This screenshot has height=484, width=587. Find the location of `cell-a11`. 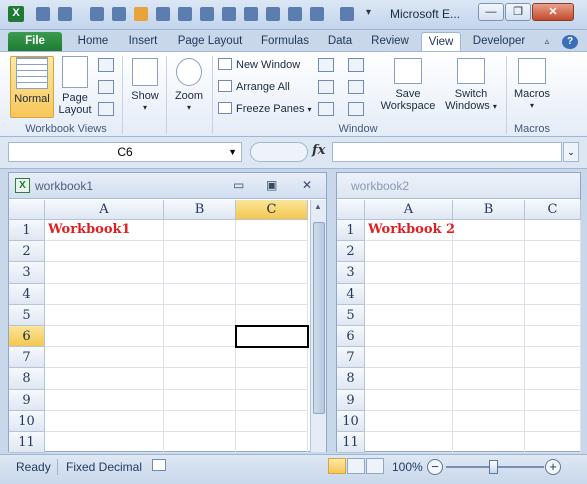

cell-a11 is located at coordinates (409, 443).